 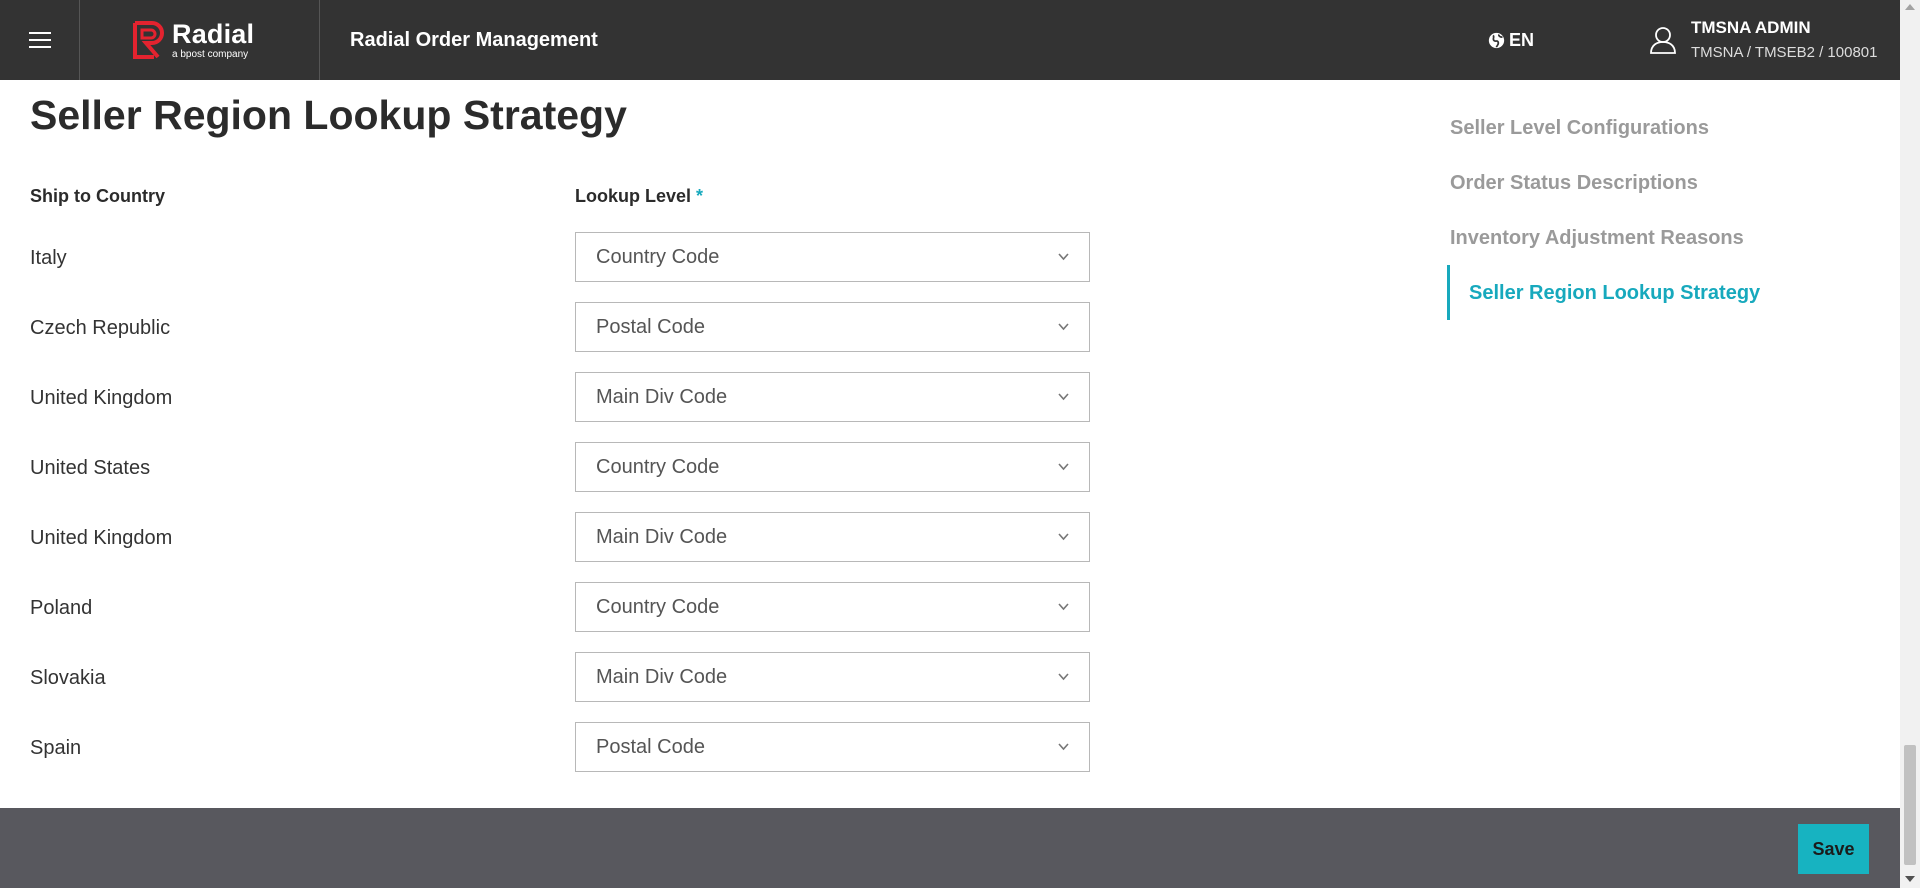 I want to click on active-nav-indicator, so click(x=1448, y=292).